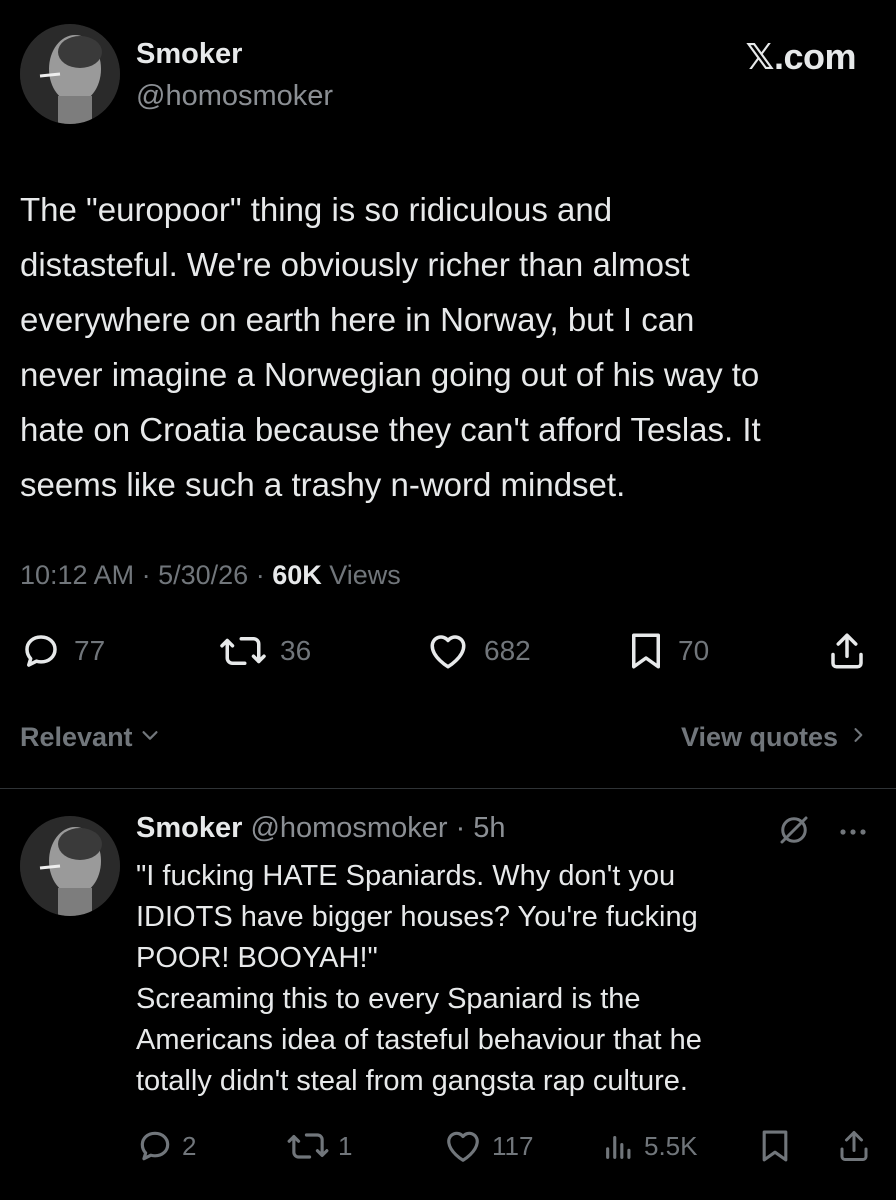  I want to click on share-button, so click(847, 651).